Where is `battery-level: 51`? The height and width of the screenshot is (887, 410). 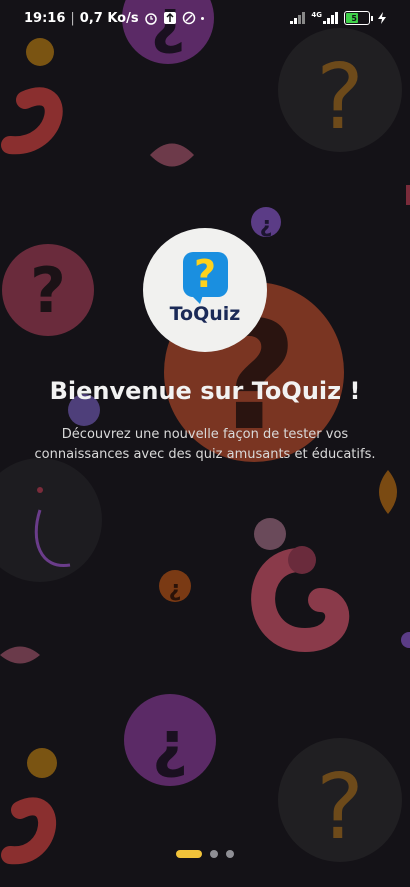
battery-level: 51 is located at coordinates (357, 18).